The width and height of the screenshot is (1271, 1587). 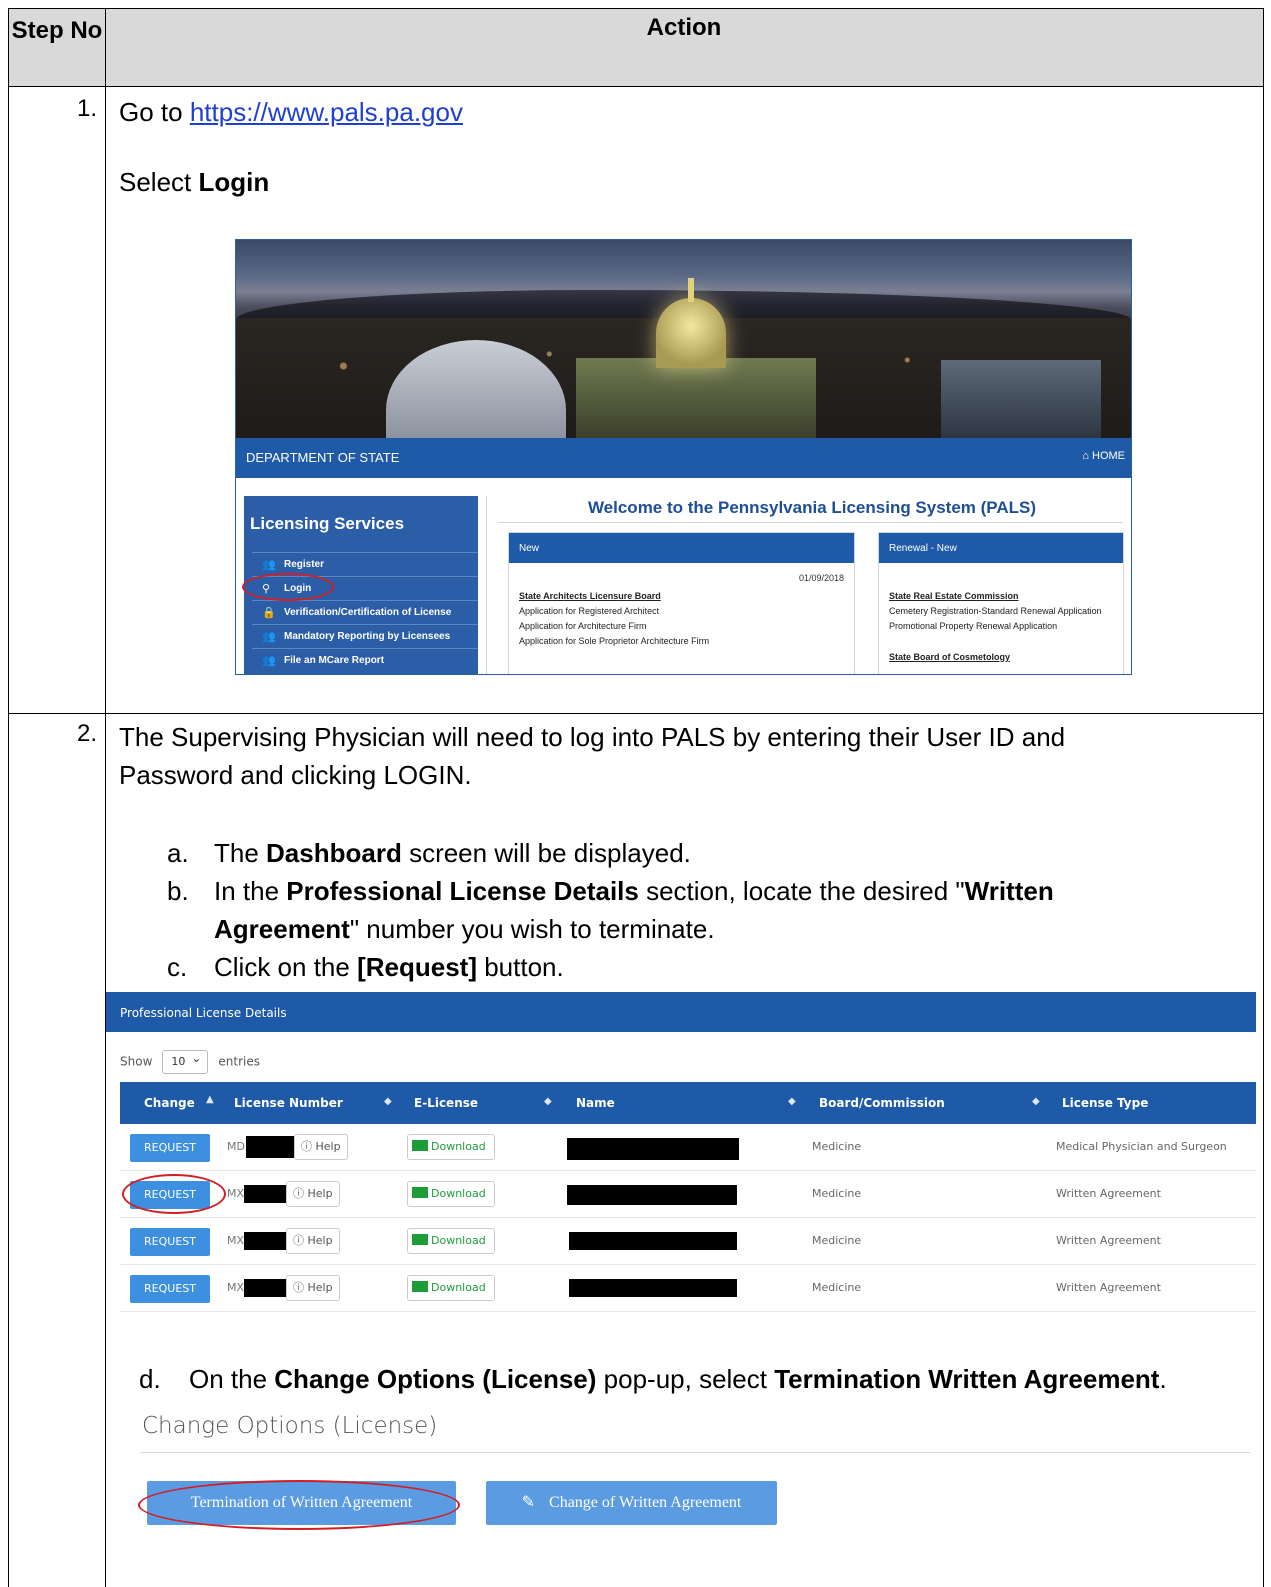 I want to click on col-license-type: License Type, so click(x=1105, y=1103).